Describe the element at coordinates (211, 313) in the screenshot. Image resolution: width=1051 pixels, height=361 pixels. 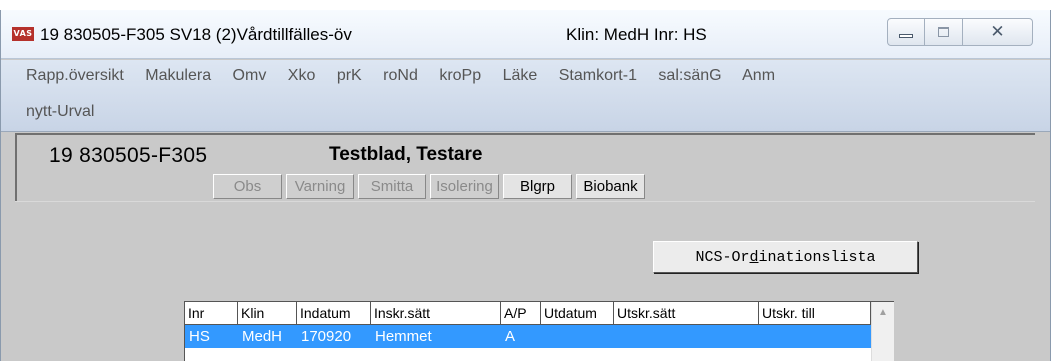
I see `column-header-inr: Inr` at that location.